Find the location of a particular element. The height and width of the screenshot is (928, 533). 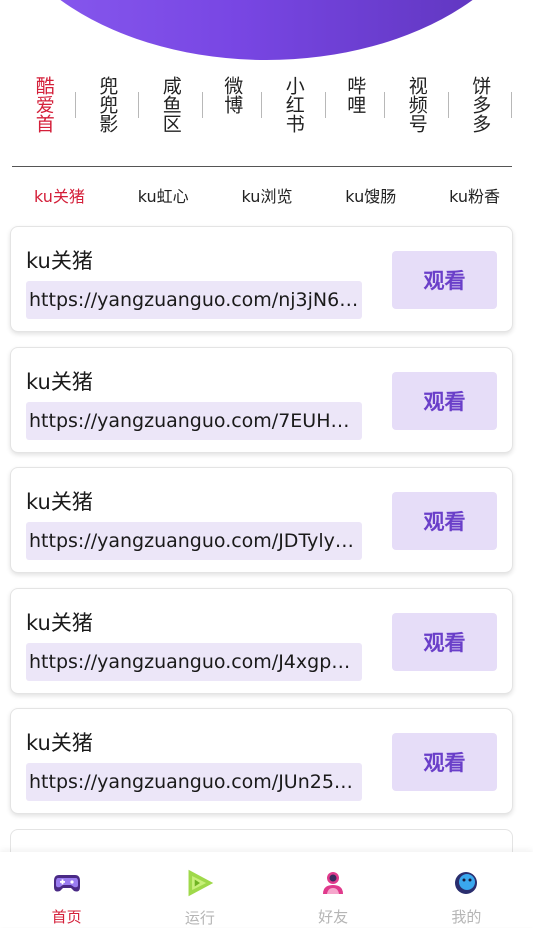

header-banner is located at coordinates (266, 30).